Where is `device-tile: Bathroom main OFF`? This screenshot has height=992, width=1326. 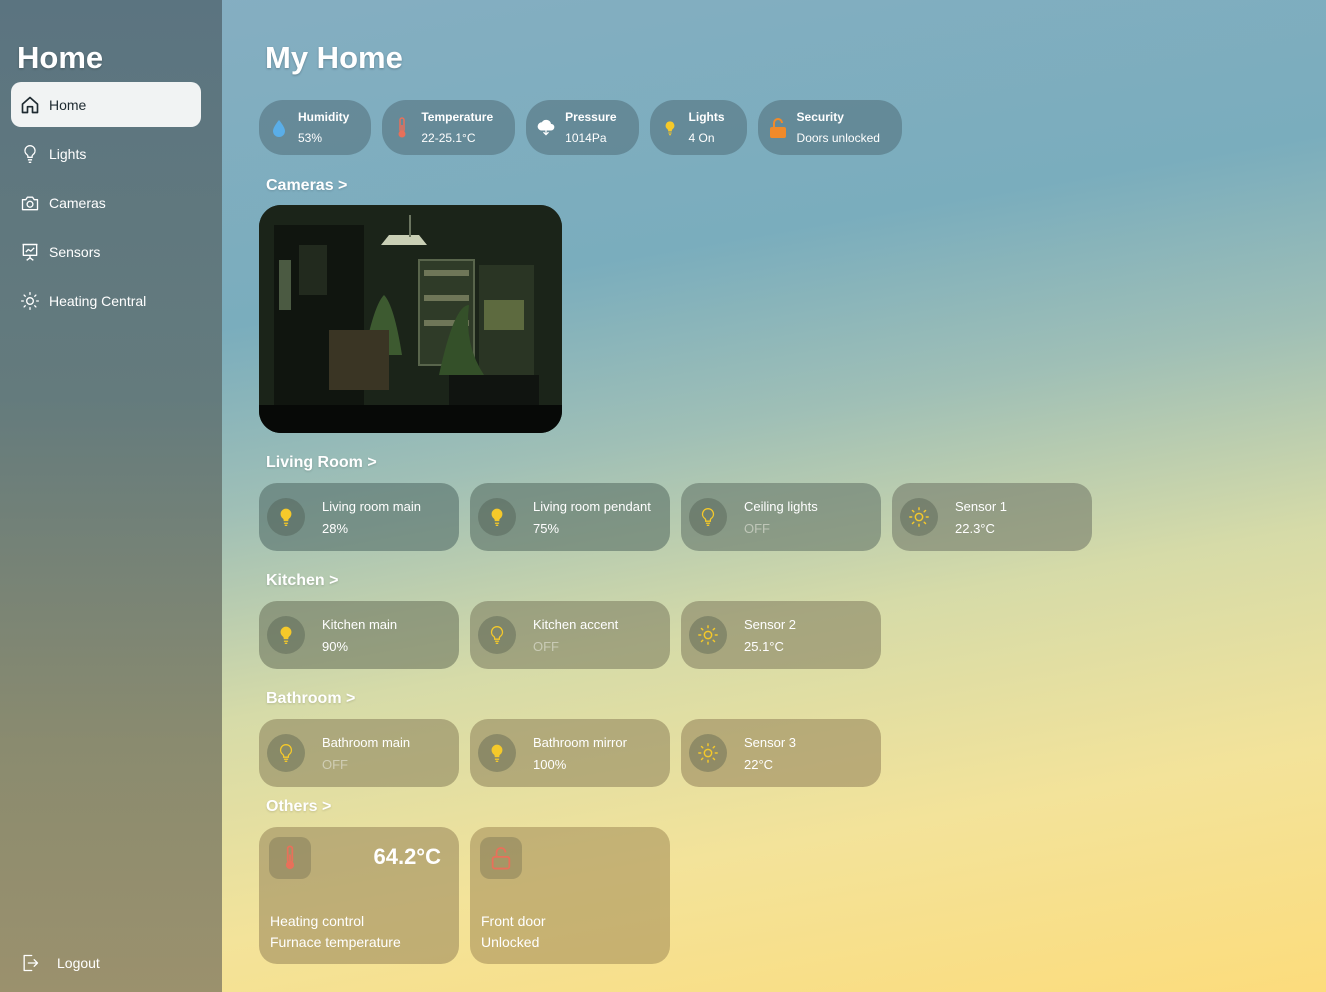
device-tile: Bathroom main OFF is located at coordinates (359, 753).